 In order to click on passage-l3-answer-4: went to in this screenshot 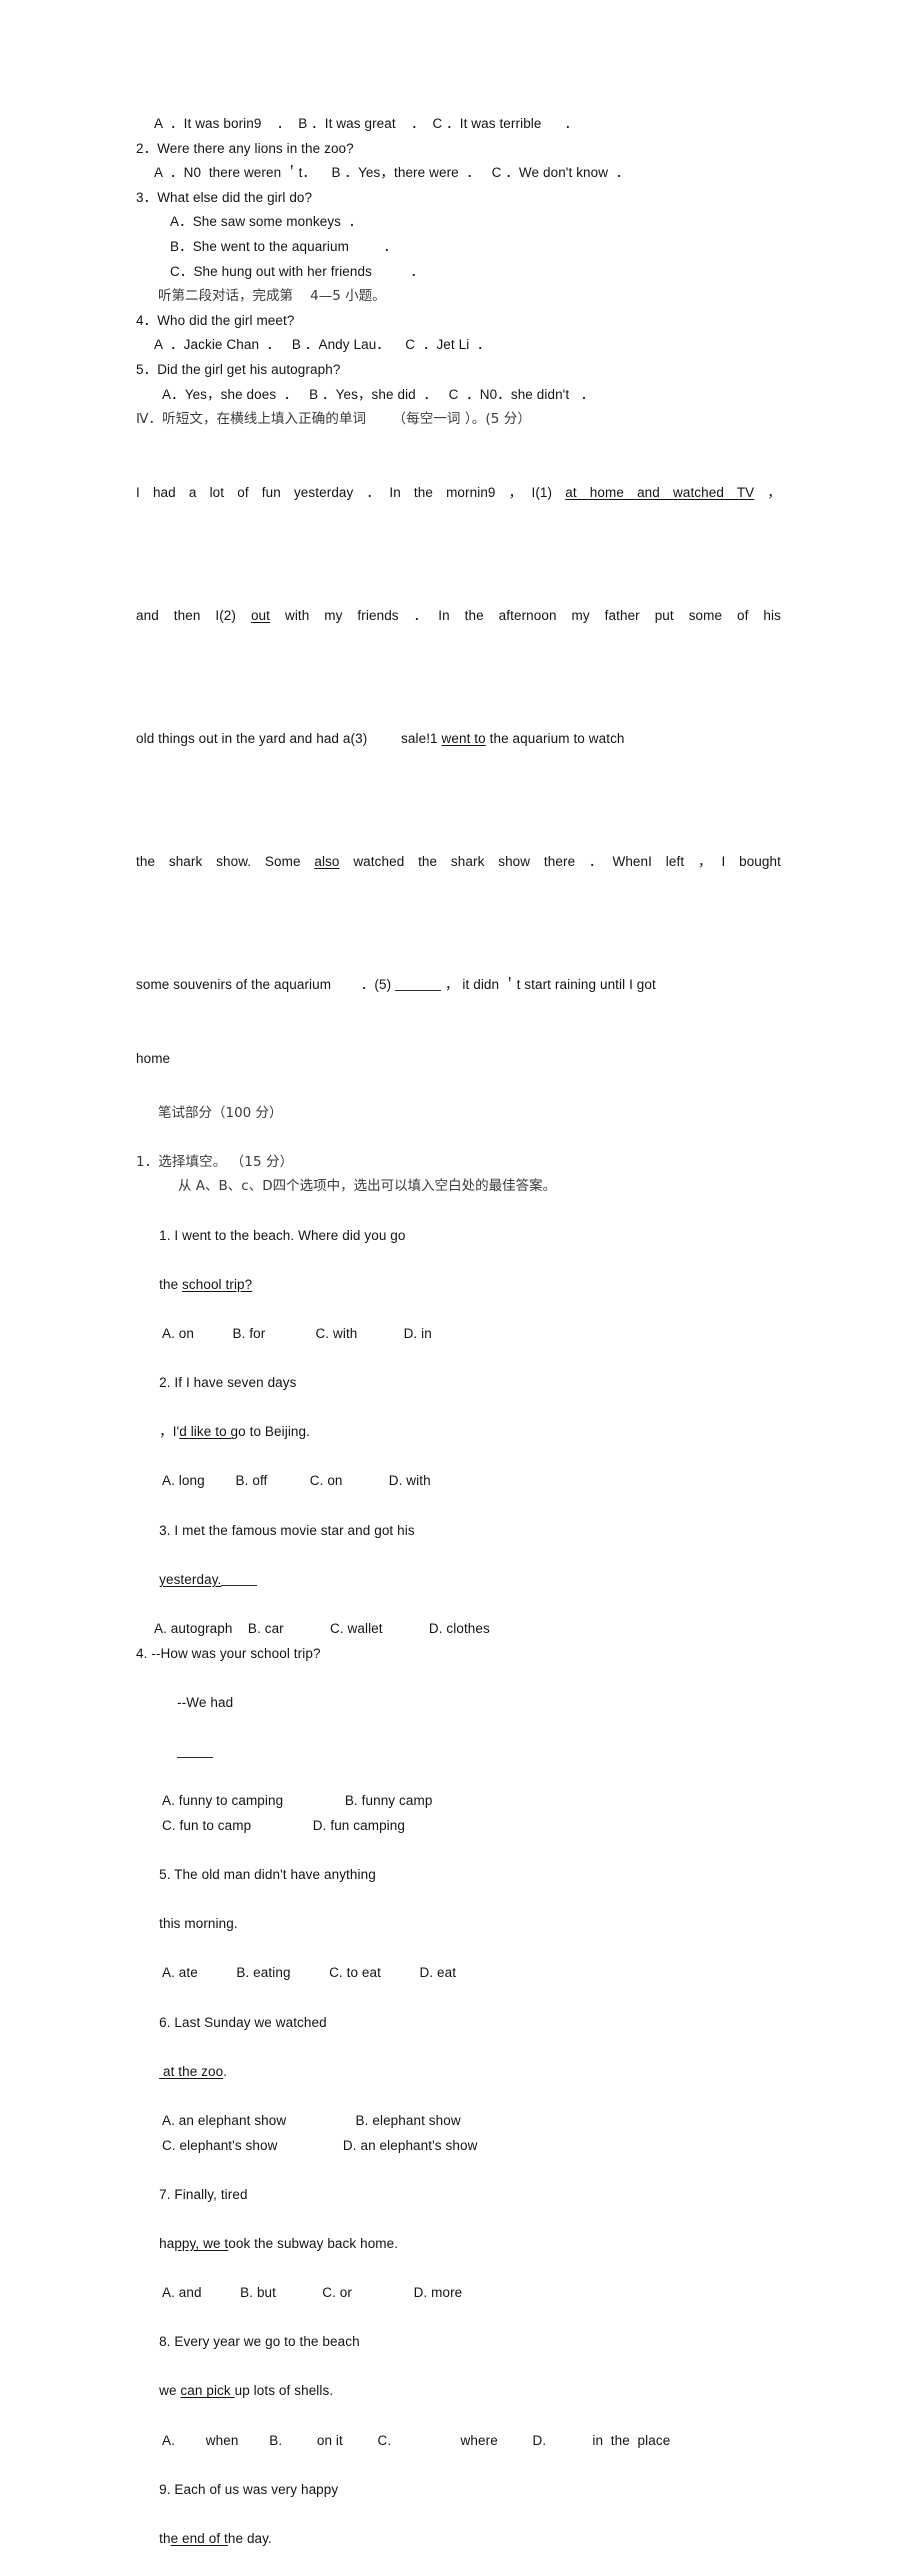, I will do `click(463, 738)`.